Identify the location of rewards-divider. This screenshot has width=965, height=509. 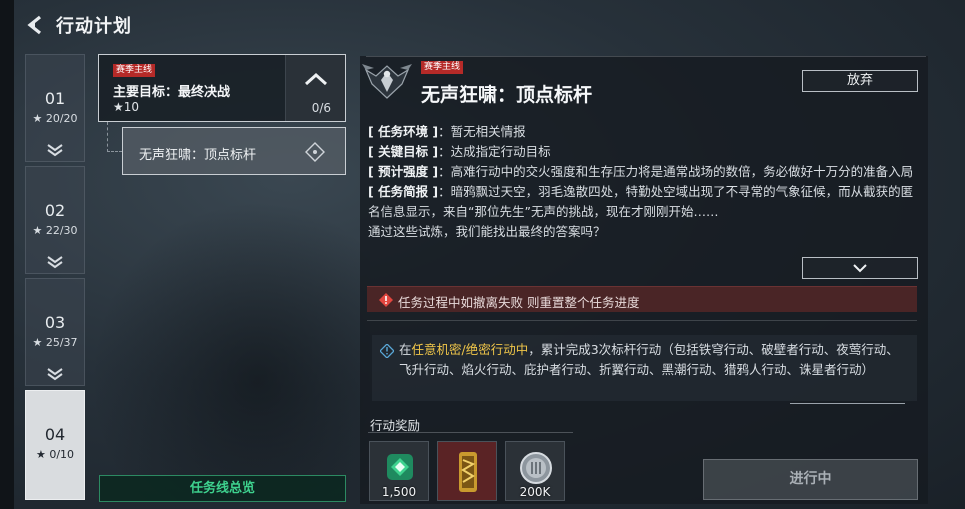
(470, 432).